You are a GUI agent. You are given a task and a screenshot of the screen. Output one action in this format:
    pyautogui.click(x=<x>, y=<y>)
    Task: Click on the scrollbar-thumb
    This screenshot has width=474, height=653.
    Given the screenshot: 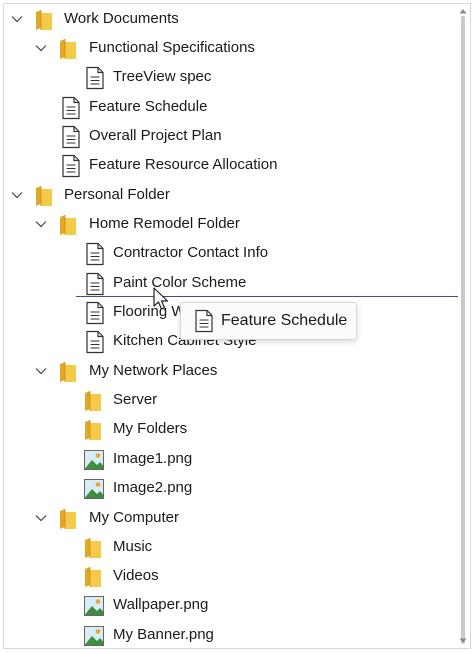 What is the action you would take?
    pyautogui.click(x=463, y=330)
    